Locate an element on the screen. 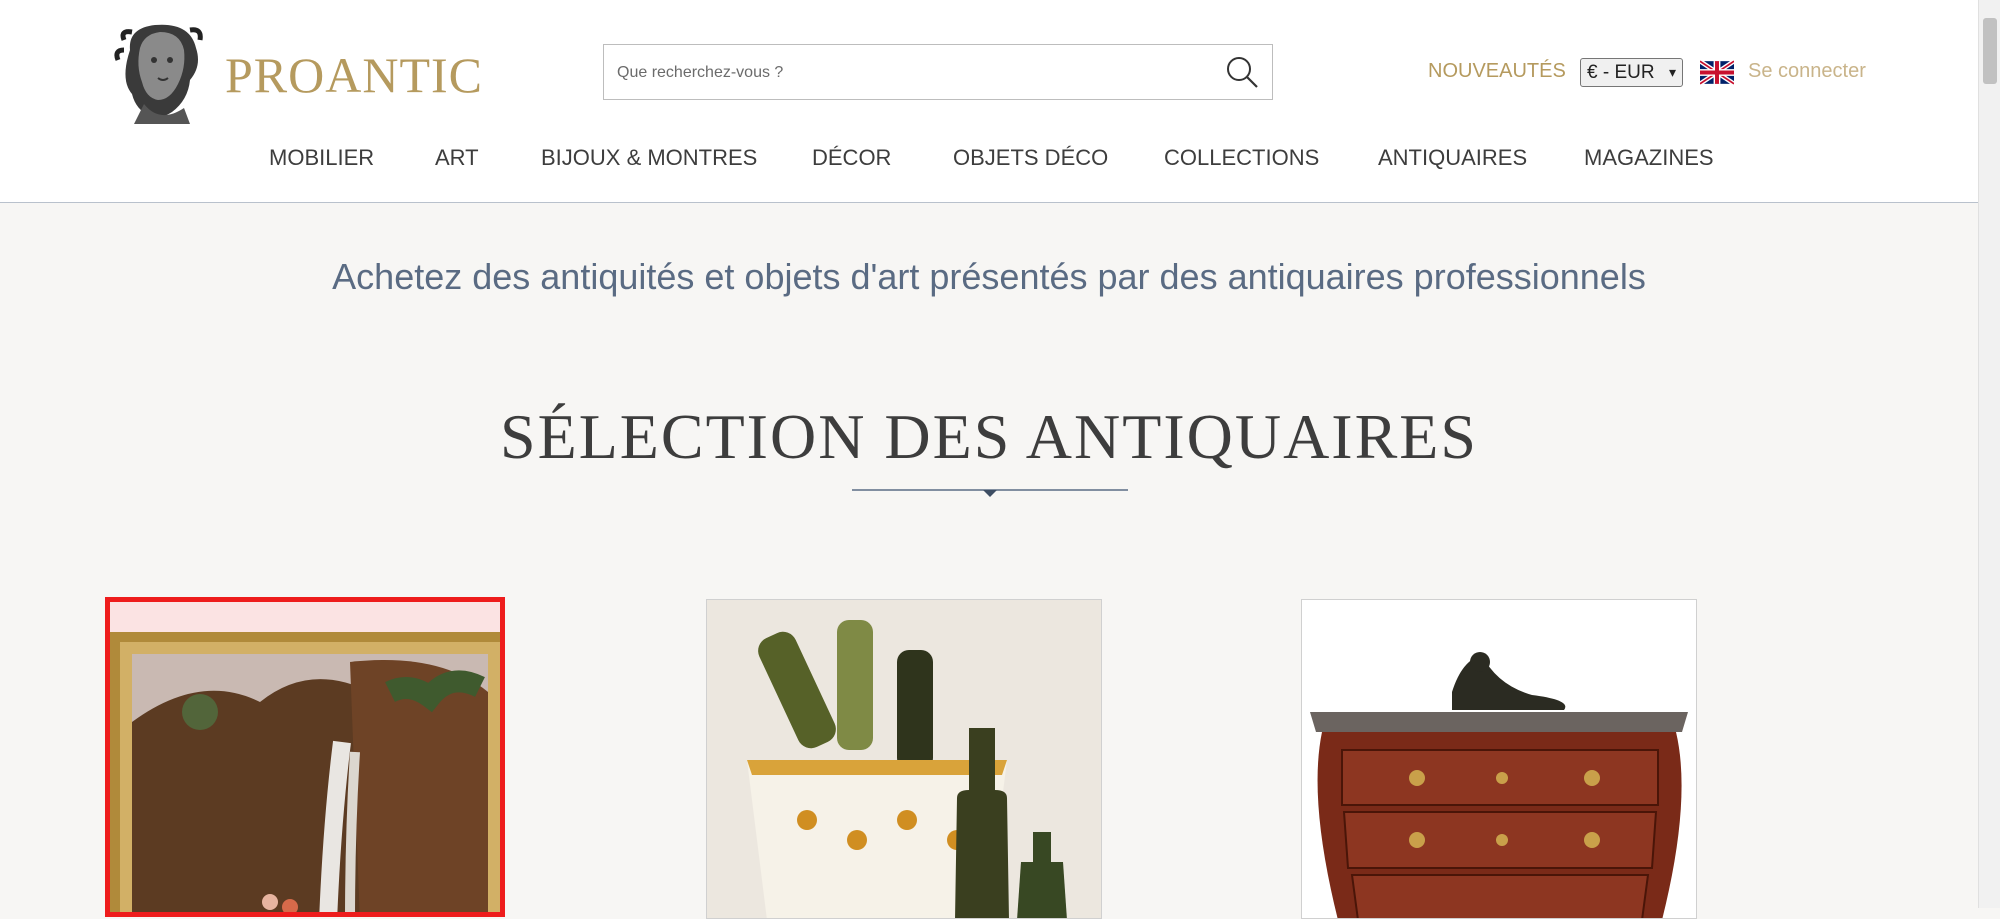 Image resolution: width=2000 pixels, height=919 pixels. search-icon is located at coordinates (1242, 72).